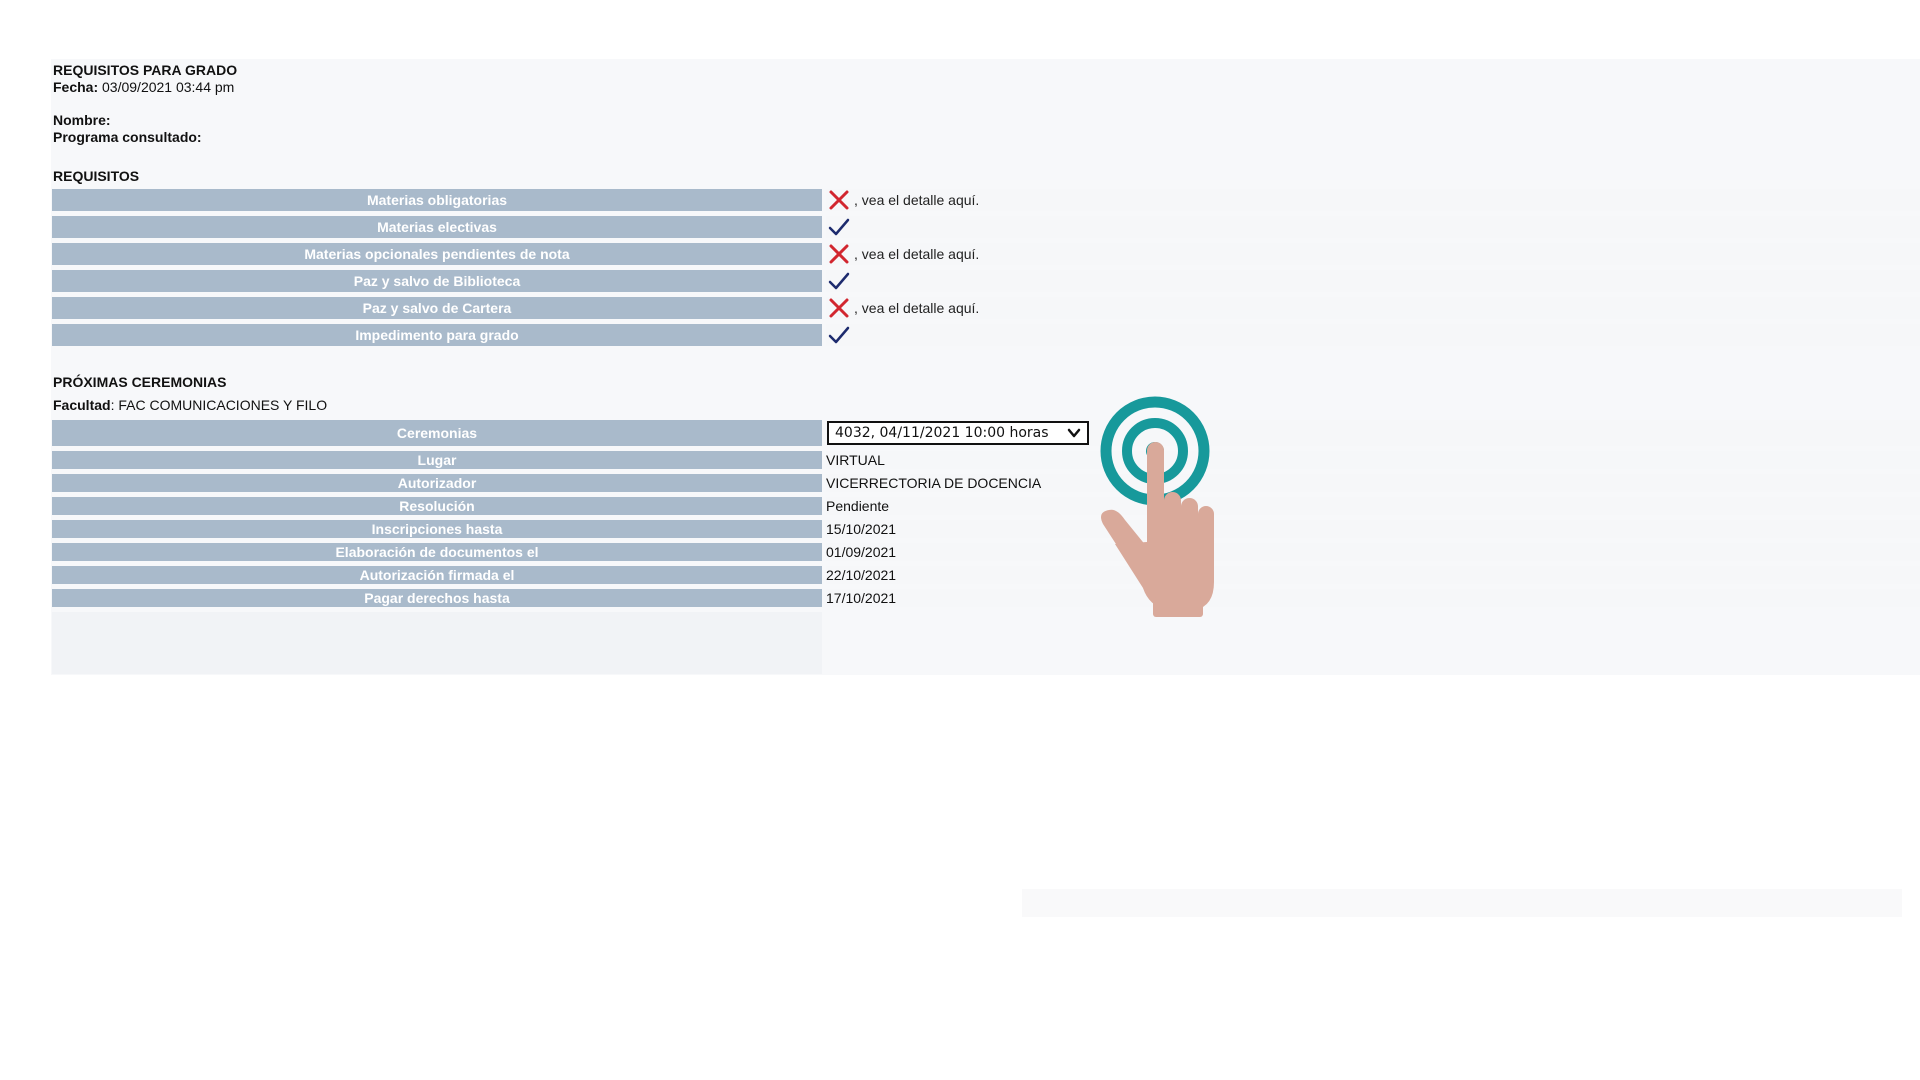 This screenshot has height=1080, width=1920. I want to click on requisito-label: Impedimento para grado, so click(437, 335).